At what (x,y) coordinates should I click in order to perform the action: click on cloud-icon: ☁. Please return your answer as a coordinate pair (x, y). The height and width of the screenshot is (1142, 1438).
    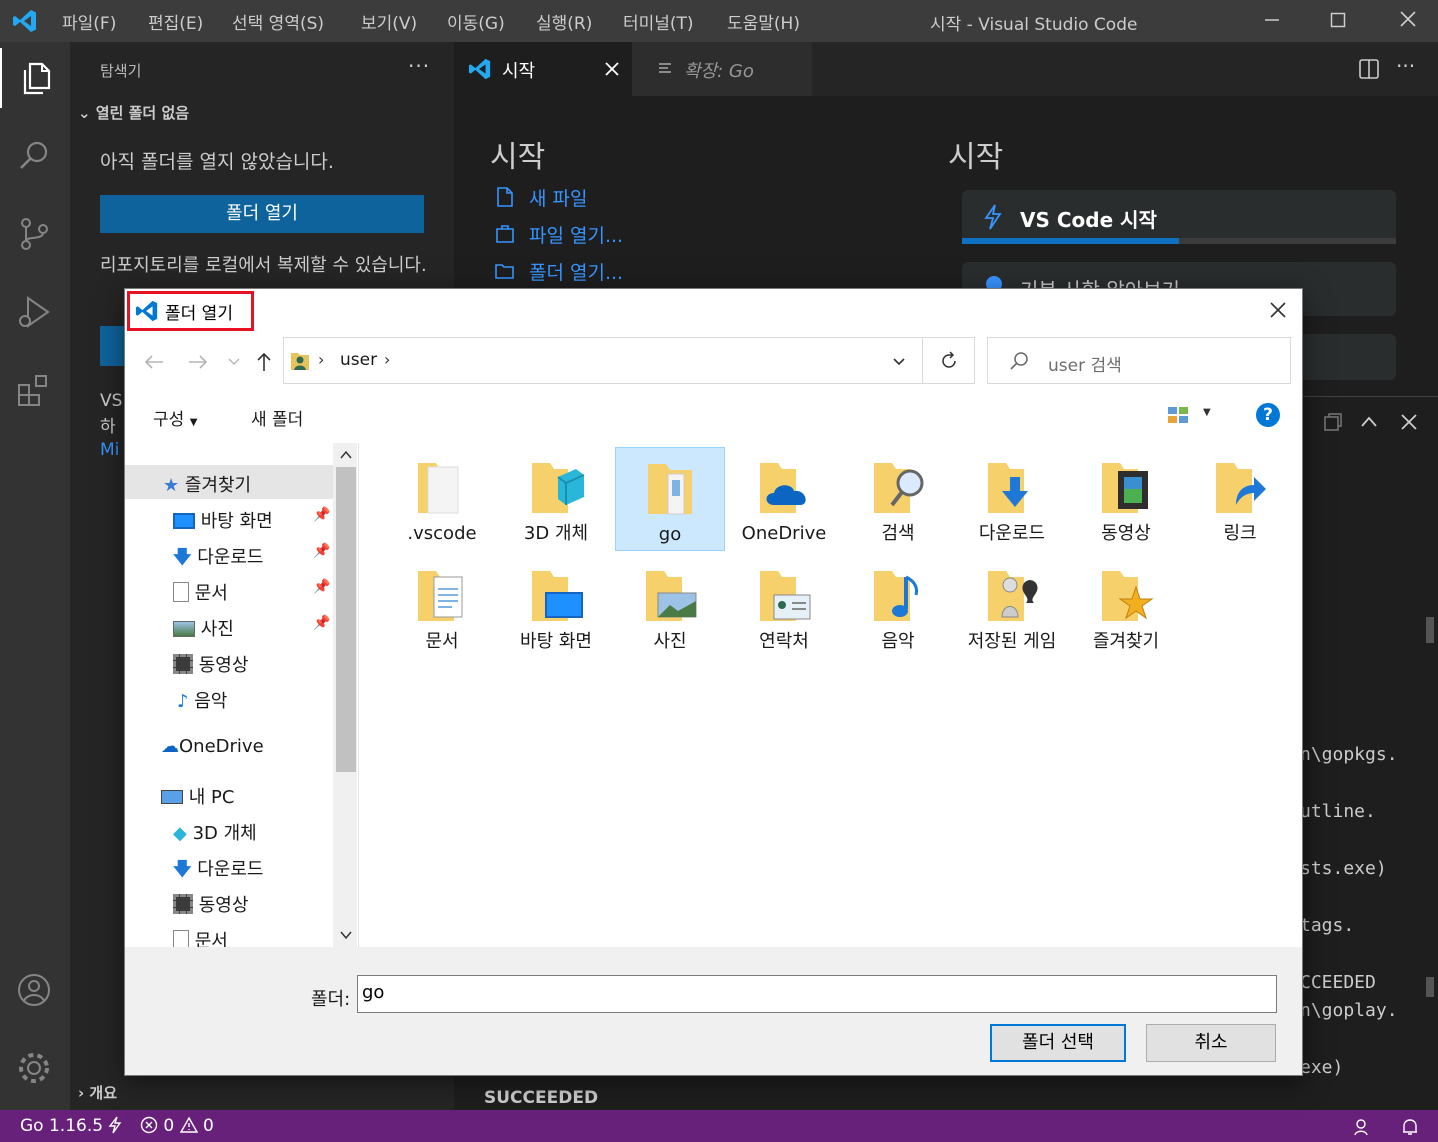
    Looking at the image, I should click on (170, 746).